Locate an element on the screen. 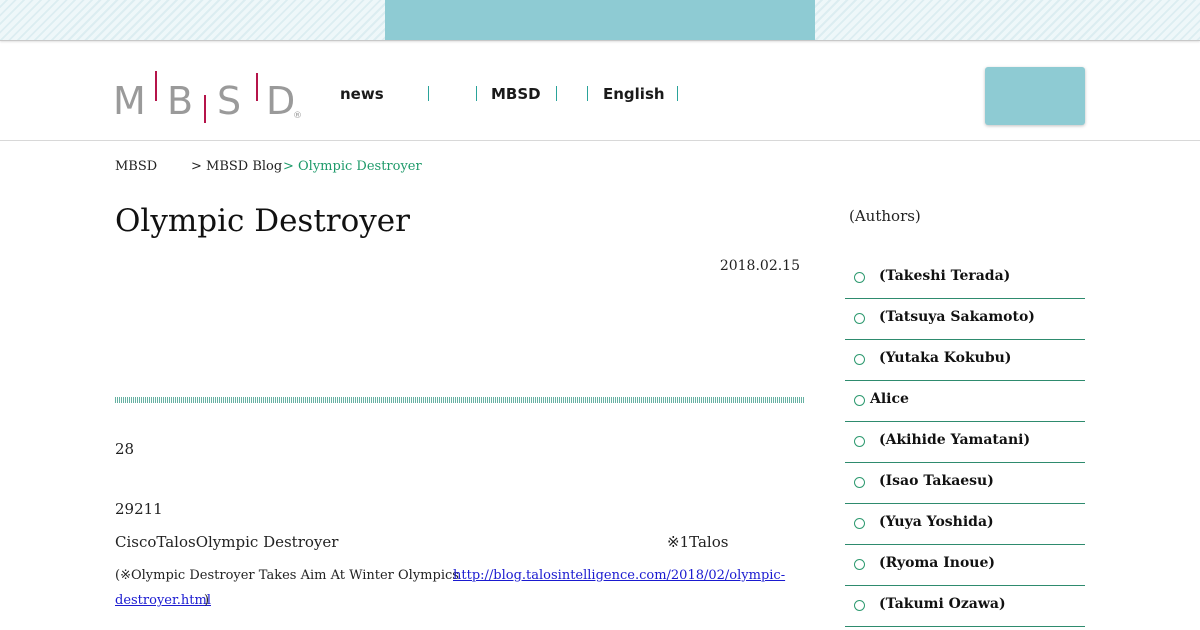 The height and width of the screenshot is (630, 1200). author-item: (Akihide Yamatani) is located at coordinates (965, 442).